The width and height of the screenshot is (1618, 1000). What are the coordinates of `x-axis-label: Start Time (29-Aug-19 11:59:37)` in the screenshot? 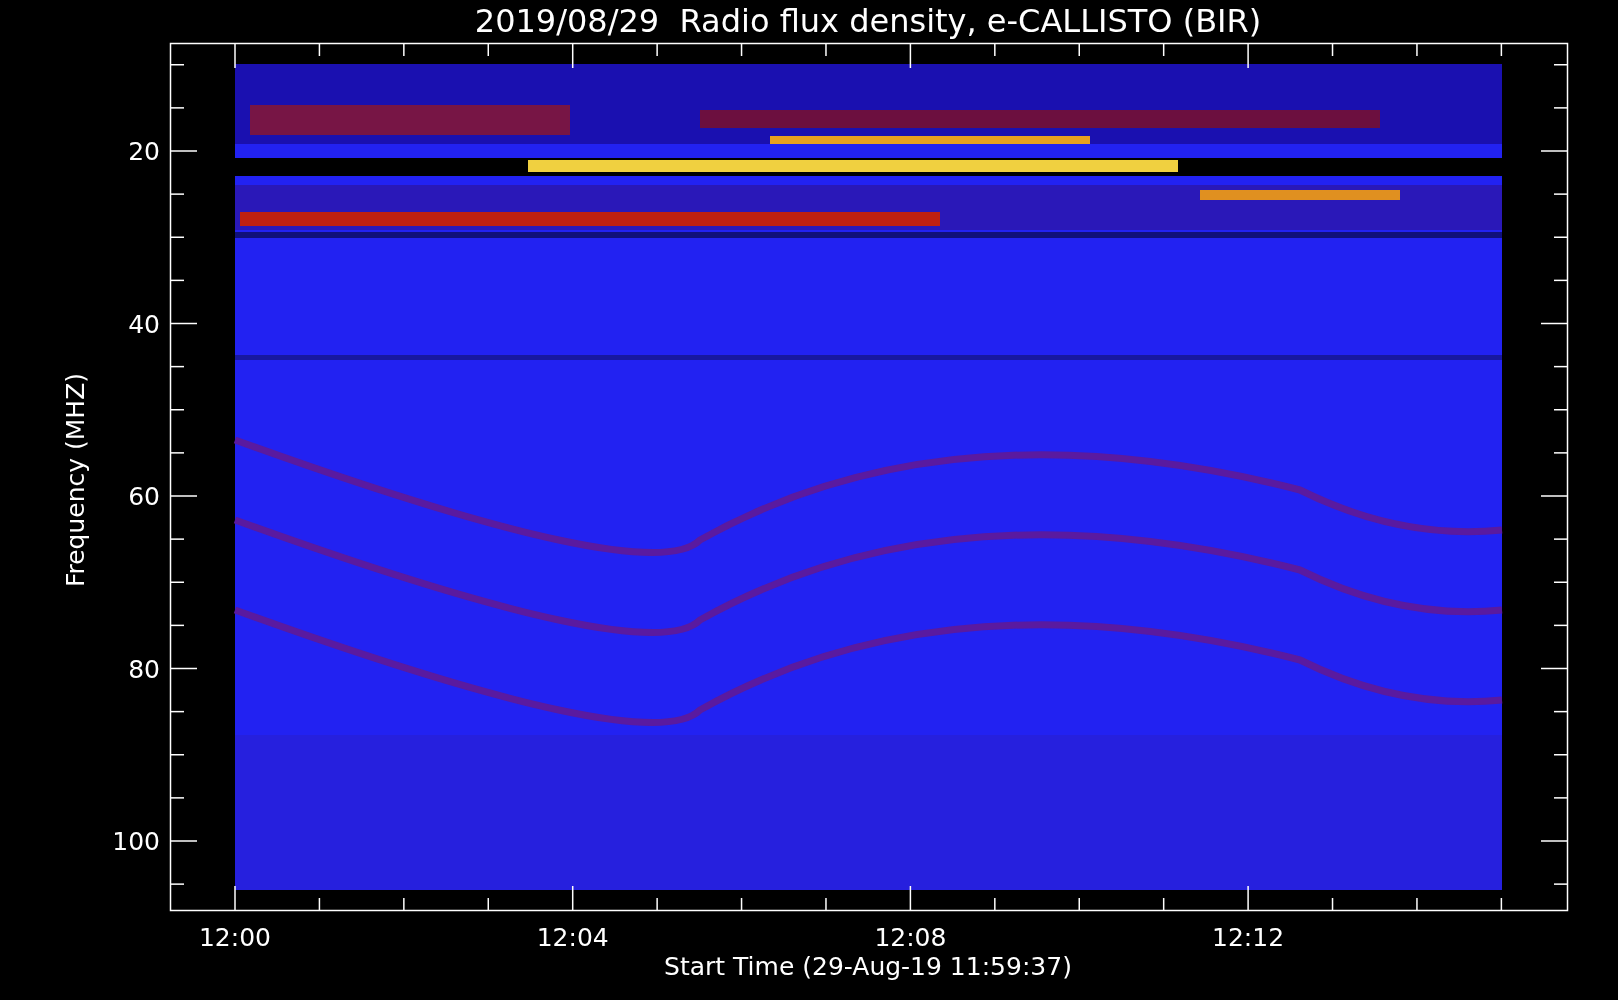 It's located at (868, 966).